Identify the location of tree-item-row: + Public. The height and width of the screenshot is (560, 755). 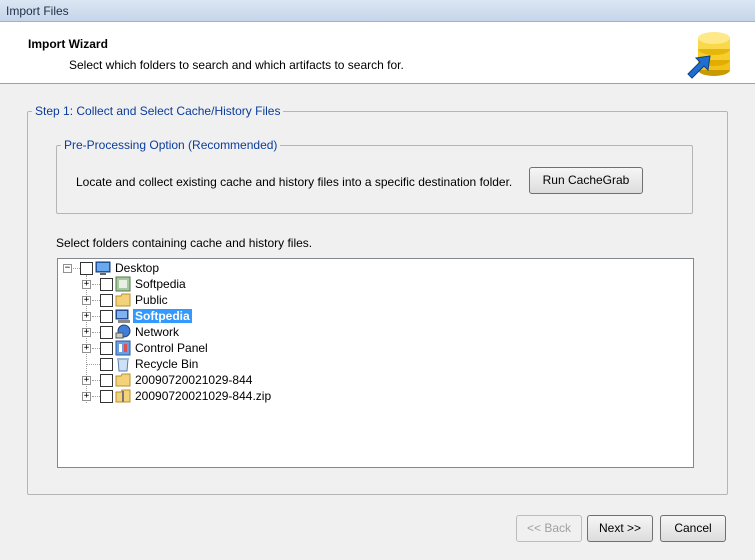
(258, 300).